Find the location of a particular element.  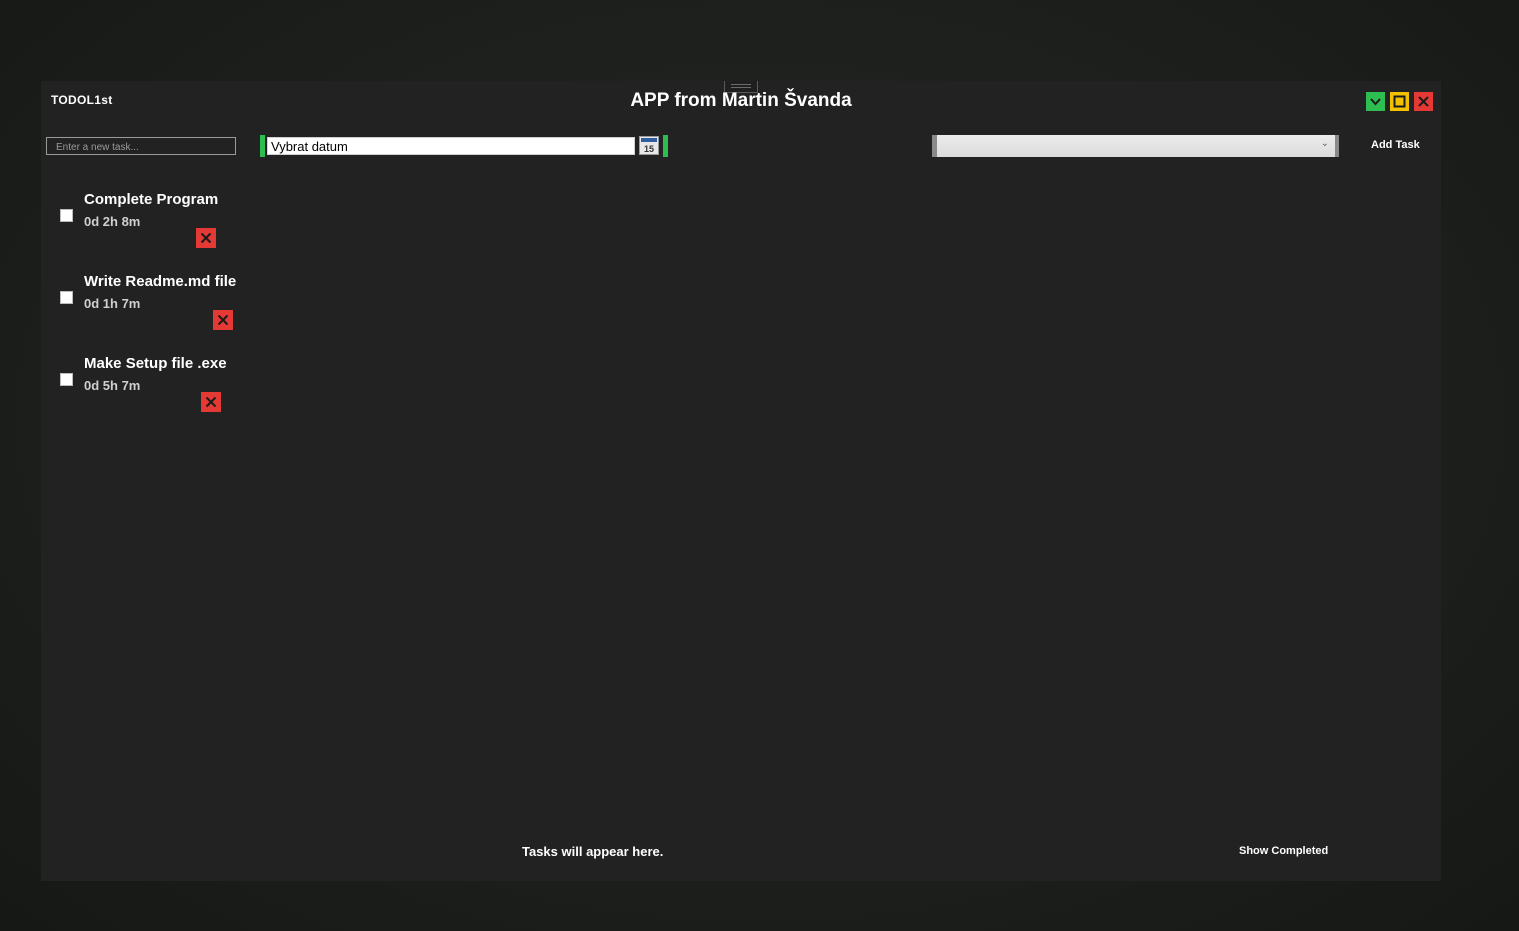

category-select: ⌄ is located at coordinates (1135, 146).